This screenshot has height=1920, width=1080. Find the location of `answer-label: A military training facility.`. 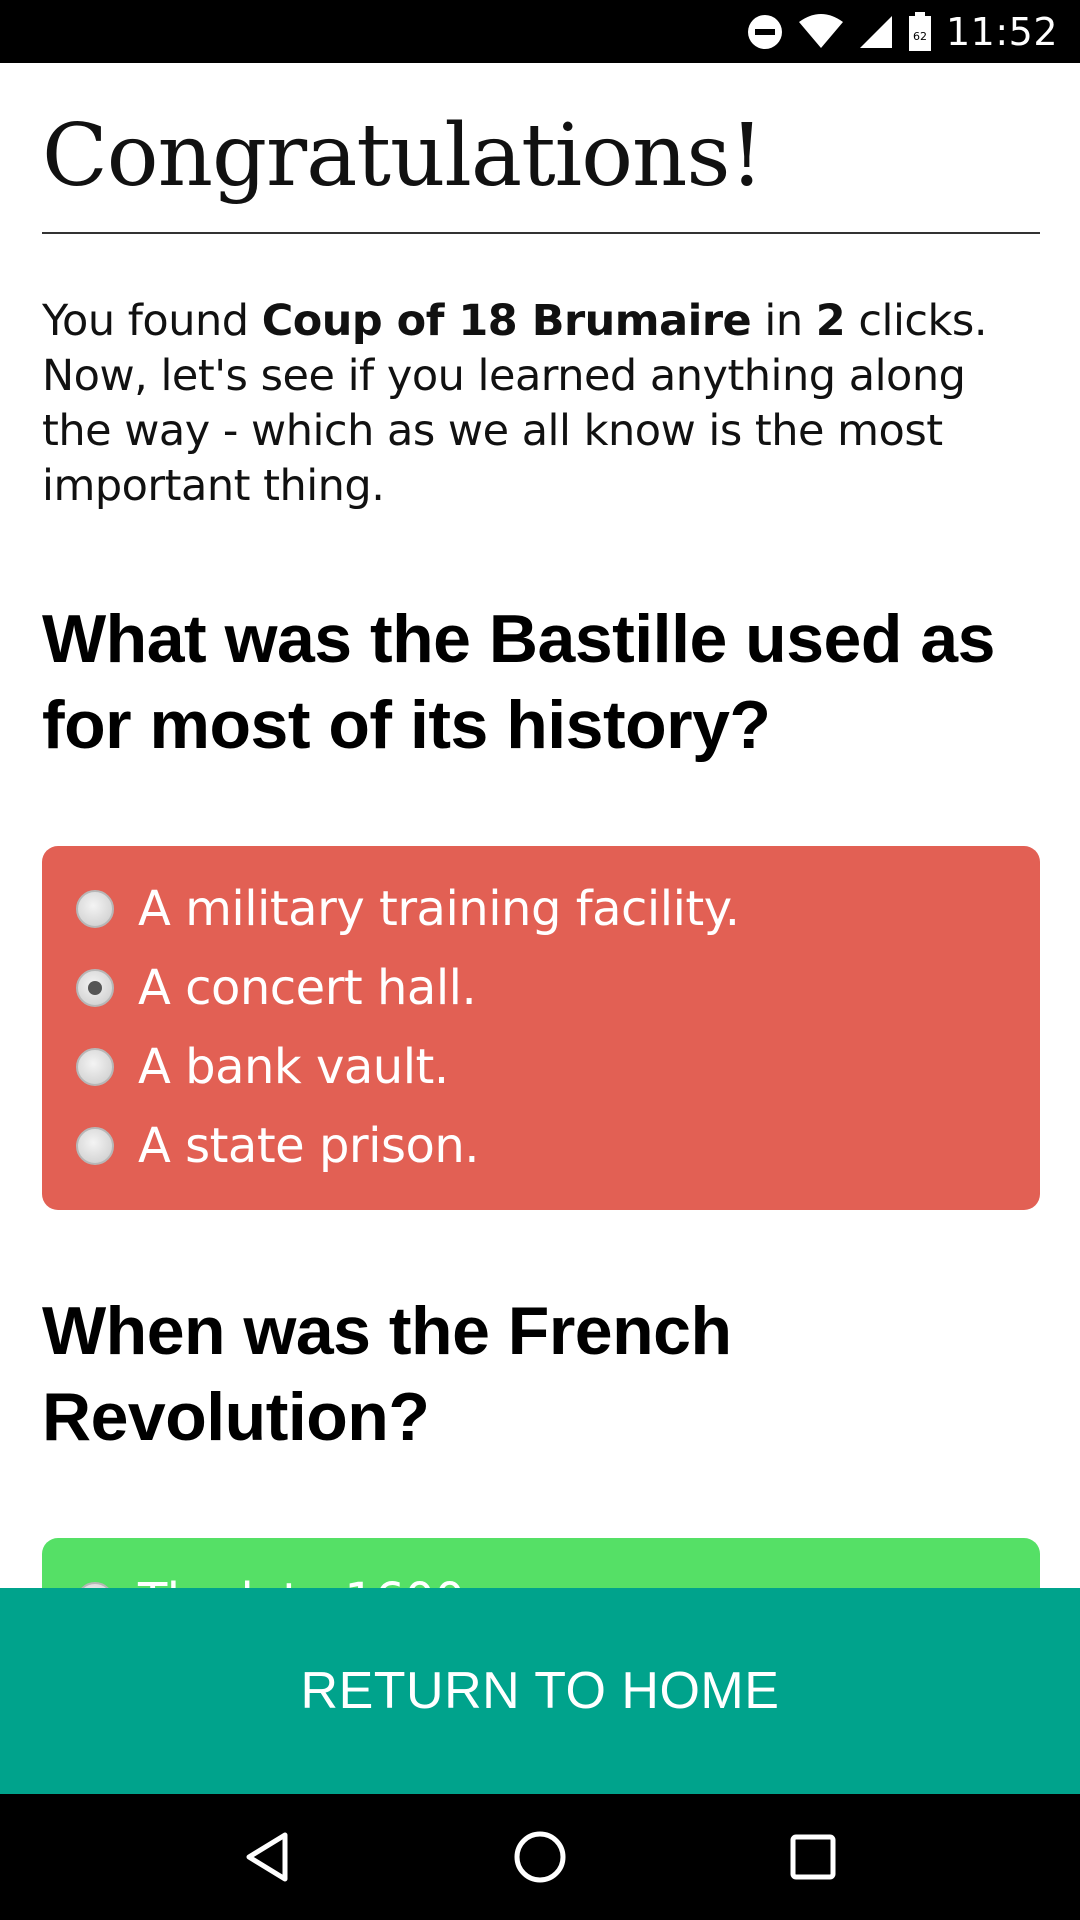

answer-label: A military training facility. is located at coordinates (439, 909).